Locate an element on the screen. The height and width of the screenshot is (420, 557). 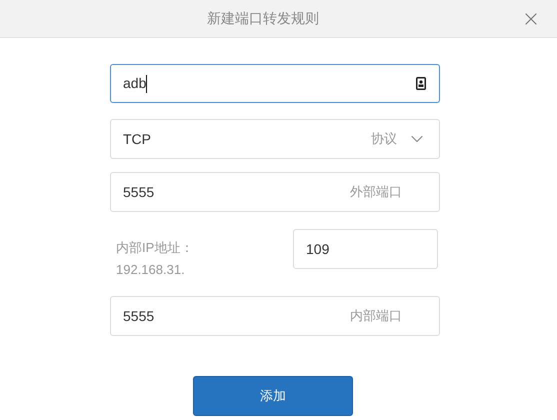
dialog-title: 新建端口转发规则 is located at coordinates (263, 18).